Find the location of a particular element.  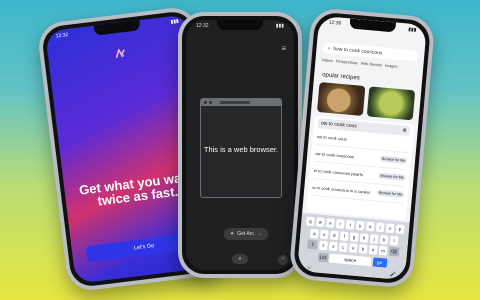

key: z is located at coordinates (323, 245).